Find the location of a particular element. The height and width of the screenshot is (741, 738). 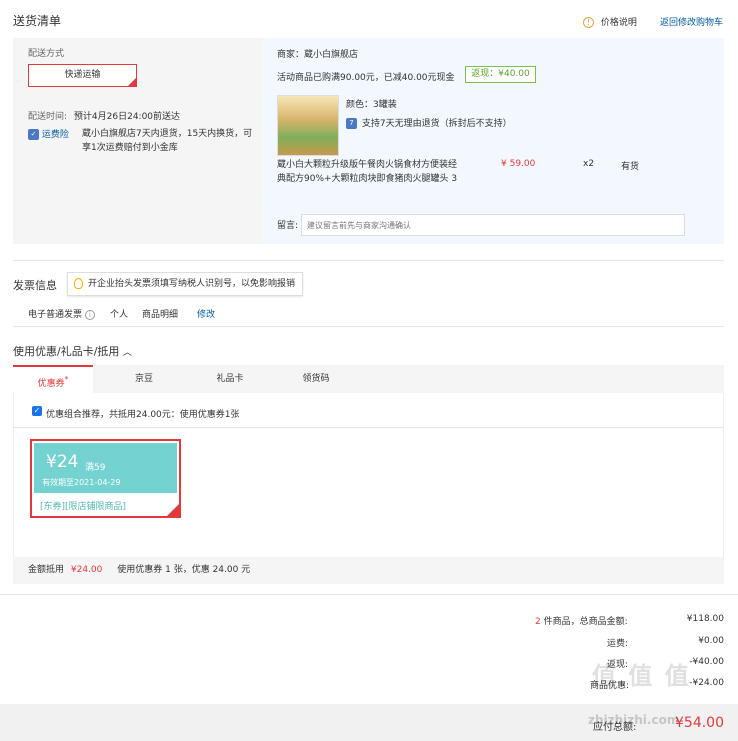

coupon-scope-text: [限店铺限商品] is located at coordinates (96, 507).